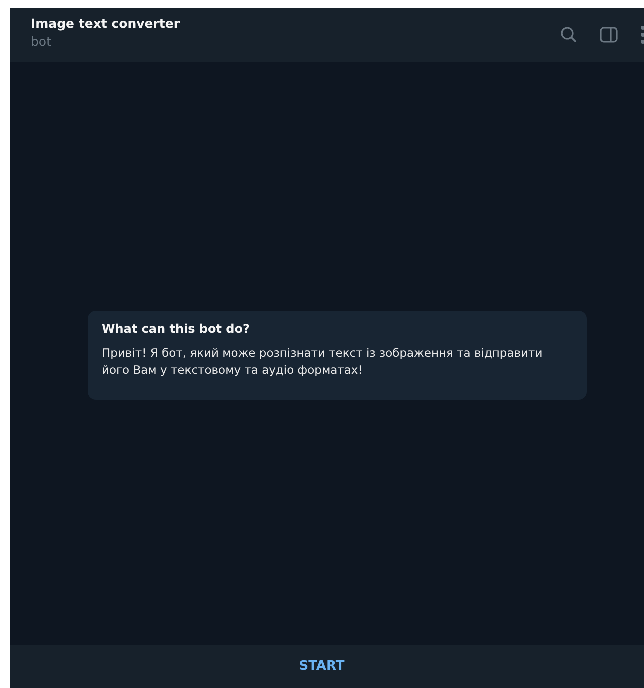 Image resolution: width=644 pixels, height=688 pixels. What do you see at coordinates (41, 41) in the screenshot?
I see `chat-subtitle: bot` at bounding box center [41, 41].